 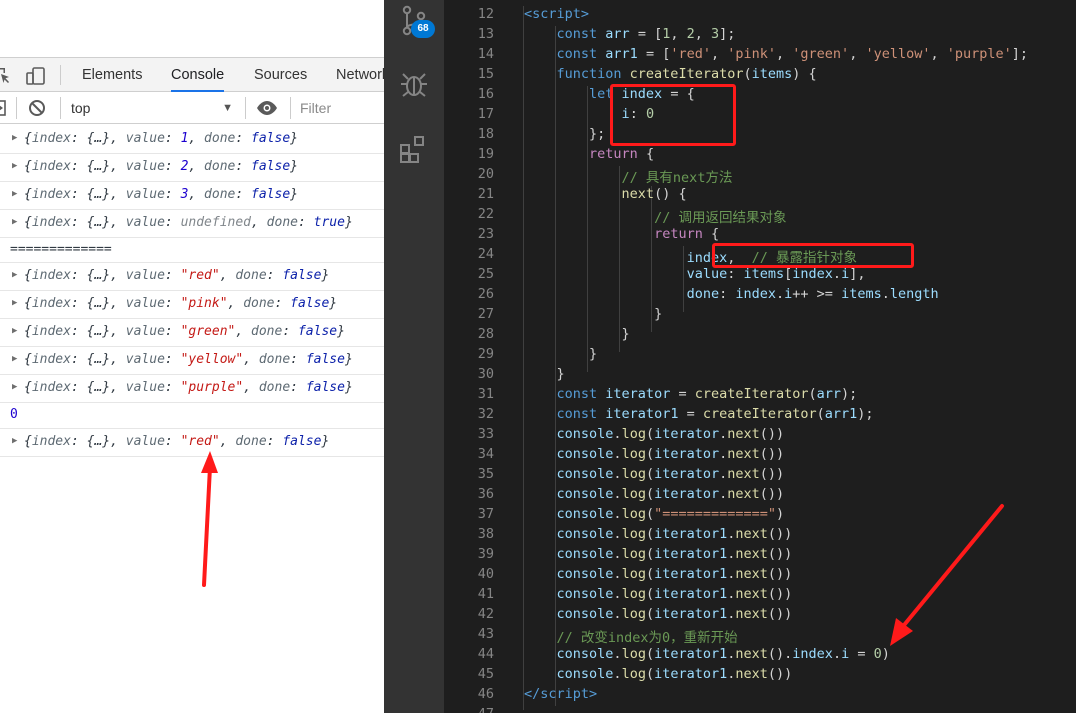 What do you see at coordinates (638, 394) in the screenshot?
I see `code-token: iterator` at bounding box center [638, 394].